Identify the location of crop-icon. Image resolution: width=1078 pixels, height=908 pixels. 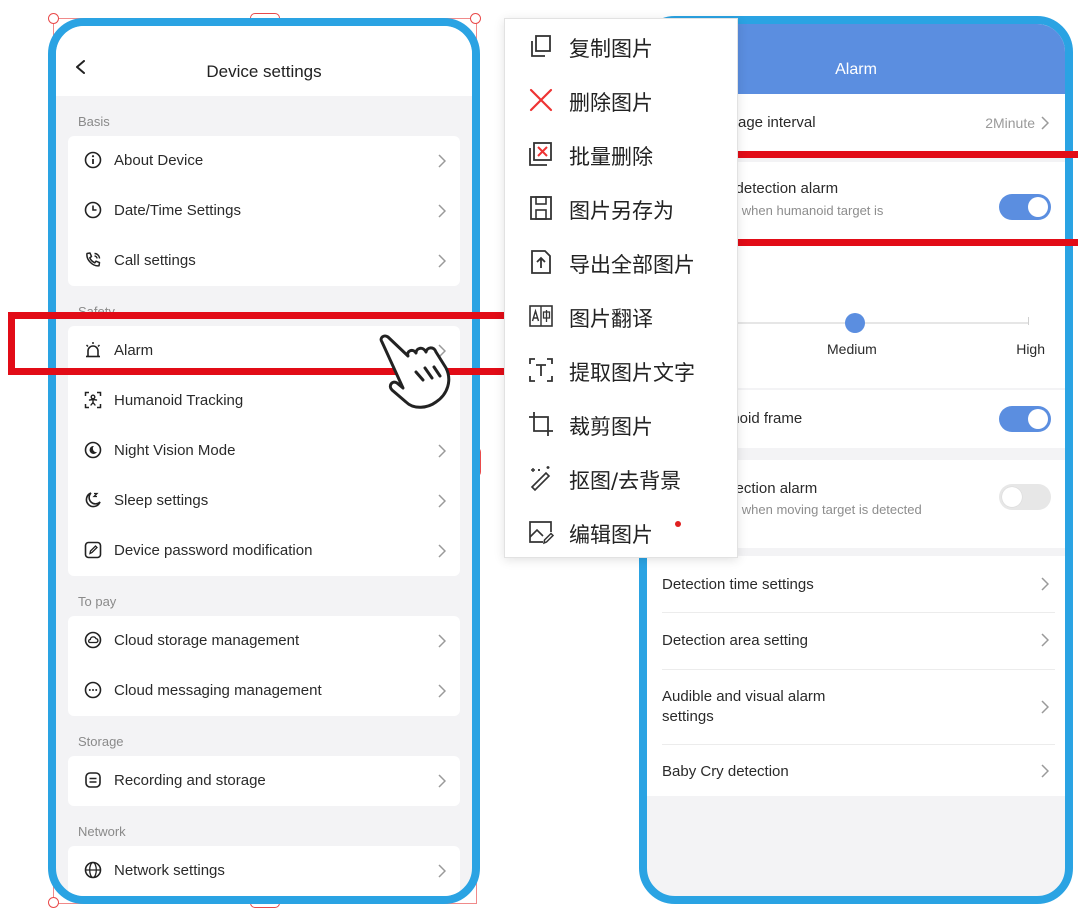
(541, 424).